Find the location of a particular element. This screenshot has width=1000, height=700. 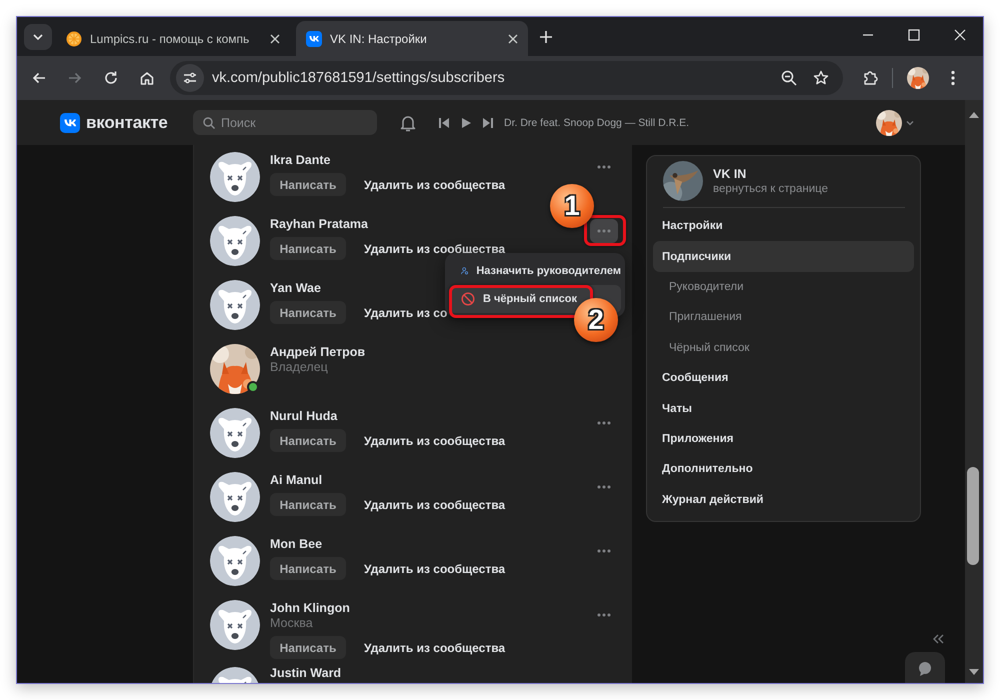

play-icon is located at coordinates (466, 122).